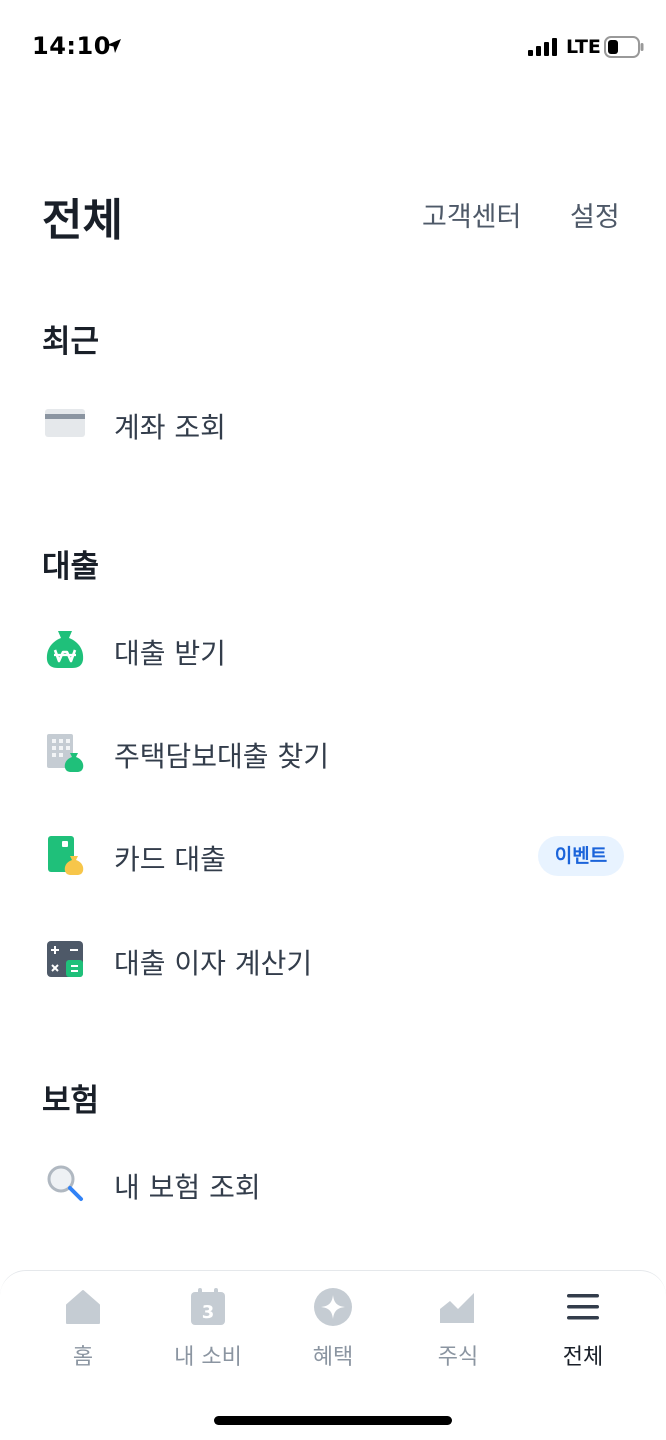 Image resolution: width=666 pixels, height=1440 pixels. Describe the element at coordinates (333, 856) in the screenshot. I see `menu-item-card-loan: 카드 대출 이벤트` at that location.